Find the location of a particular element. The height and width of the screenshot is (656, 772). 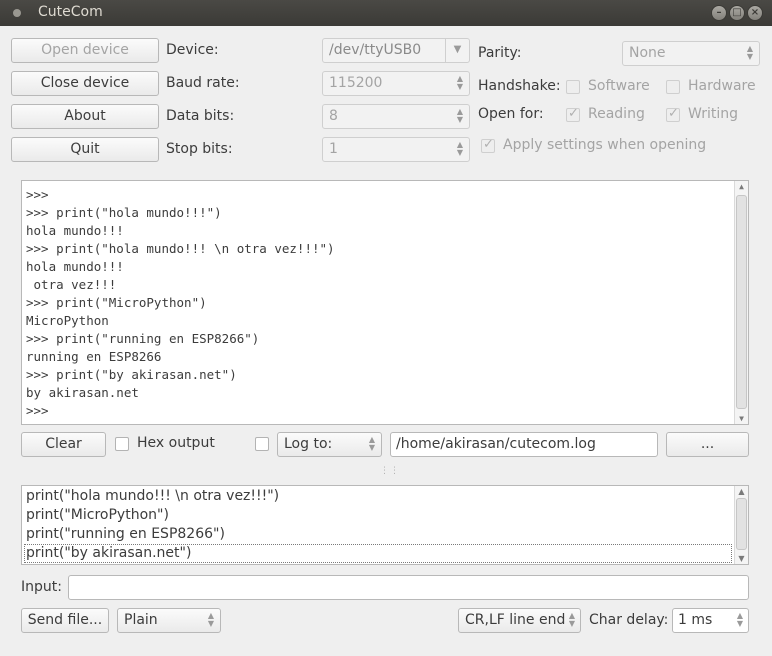

reading-label: Reading is located at coordinates (616, 114).